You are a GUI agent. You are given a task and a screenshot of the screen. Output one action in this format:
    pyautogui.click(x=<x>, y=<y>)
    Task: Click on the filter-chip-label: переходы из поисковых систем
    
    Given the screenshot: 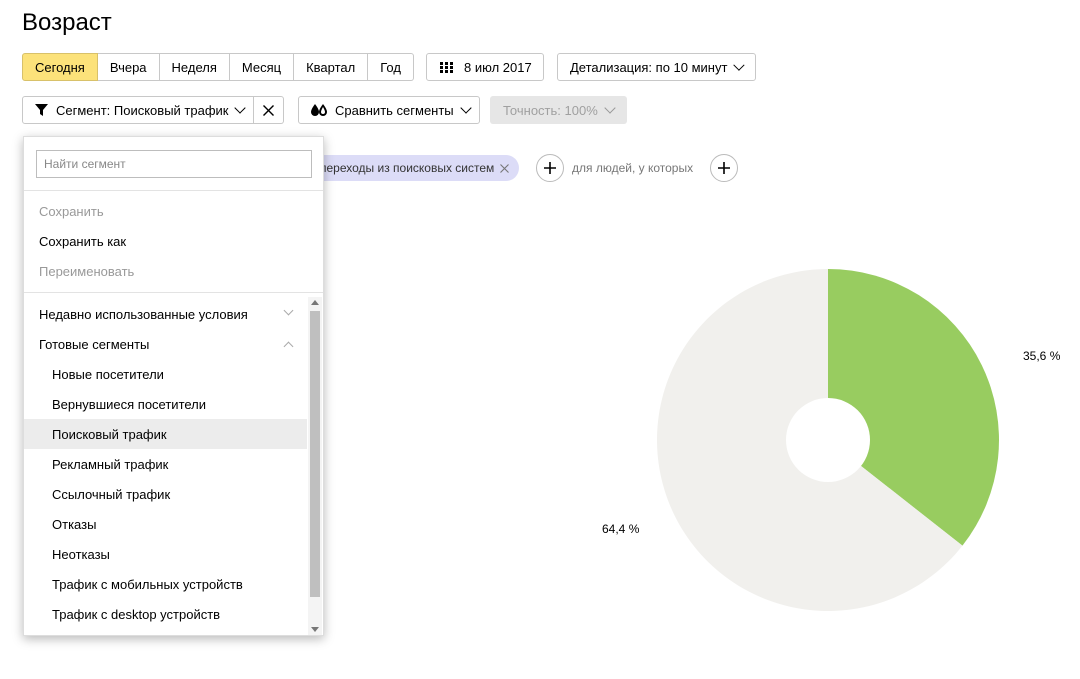 What is the action you would take?
    pyautogui.click(x=407, y=168)
    